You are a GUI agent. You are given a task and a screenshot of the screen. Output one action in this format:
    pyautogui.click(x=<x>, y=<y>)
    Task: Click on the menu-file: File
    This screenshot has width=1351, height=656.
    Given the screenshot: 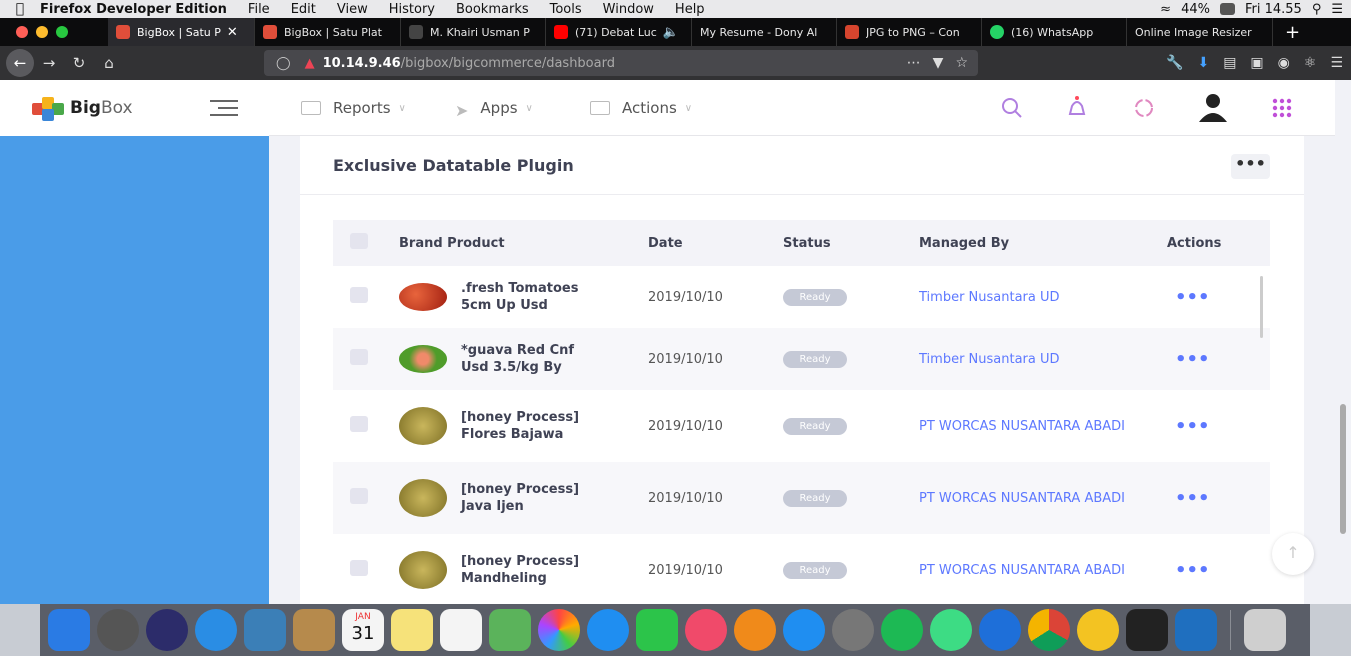 What is the action you would take?
    pyautogui.click(x=259, y=9)
    